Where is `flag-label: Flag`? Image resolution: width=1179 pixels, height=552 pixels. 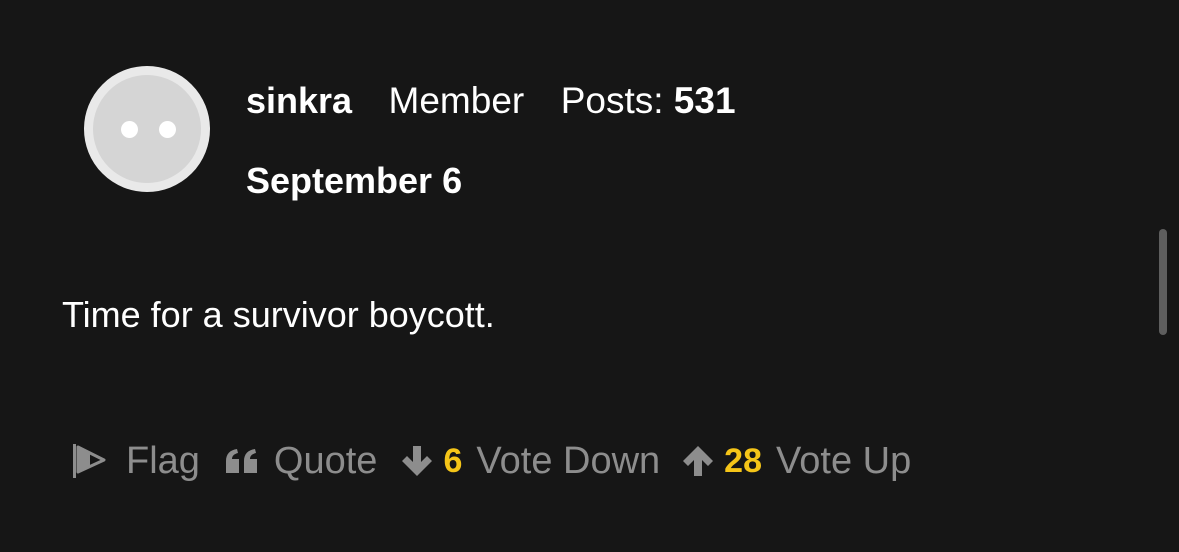 flag-label: Flag is located at coordinates (163, 460).